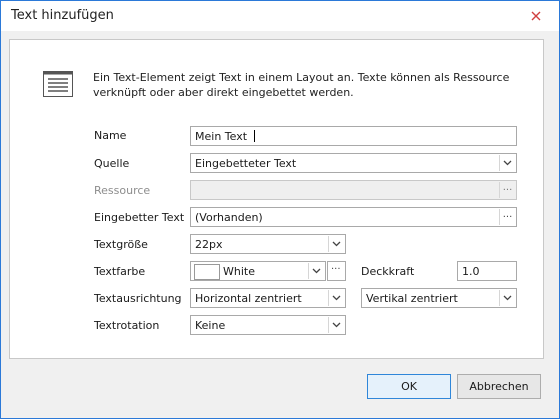  What do you see at coordinates (110, 135) in the screenshot?
I see `name-label: Name` at bounding box center [110, 135].